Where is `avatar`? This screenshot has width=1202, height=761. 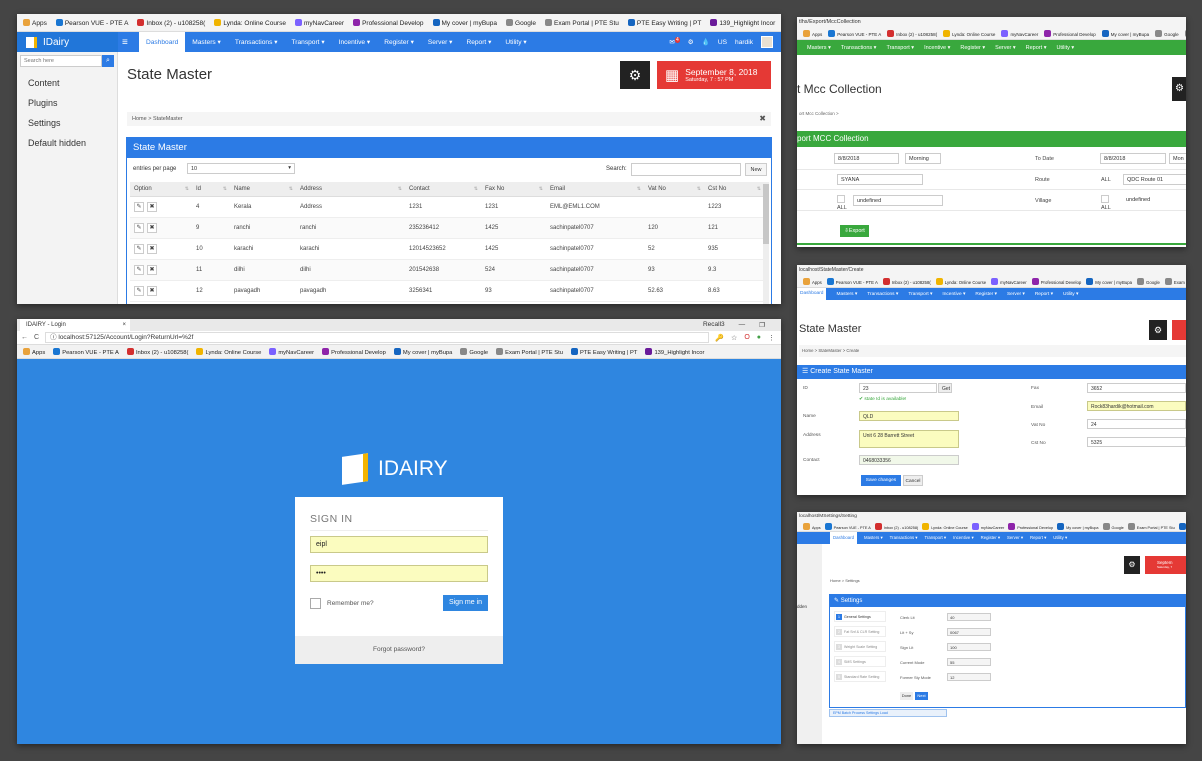
avatar is located at coordinates (767, 42).